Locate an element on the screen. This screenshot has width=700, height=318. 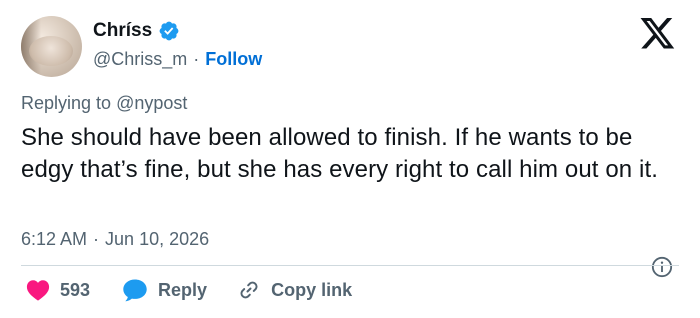
link-icon is located at coordinates (249, 290).